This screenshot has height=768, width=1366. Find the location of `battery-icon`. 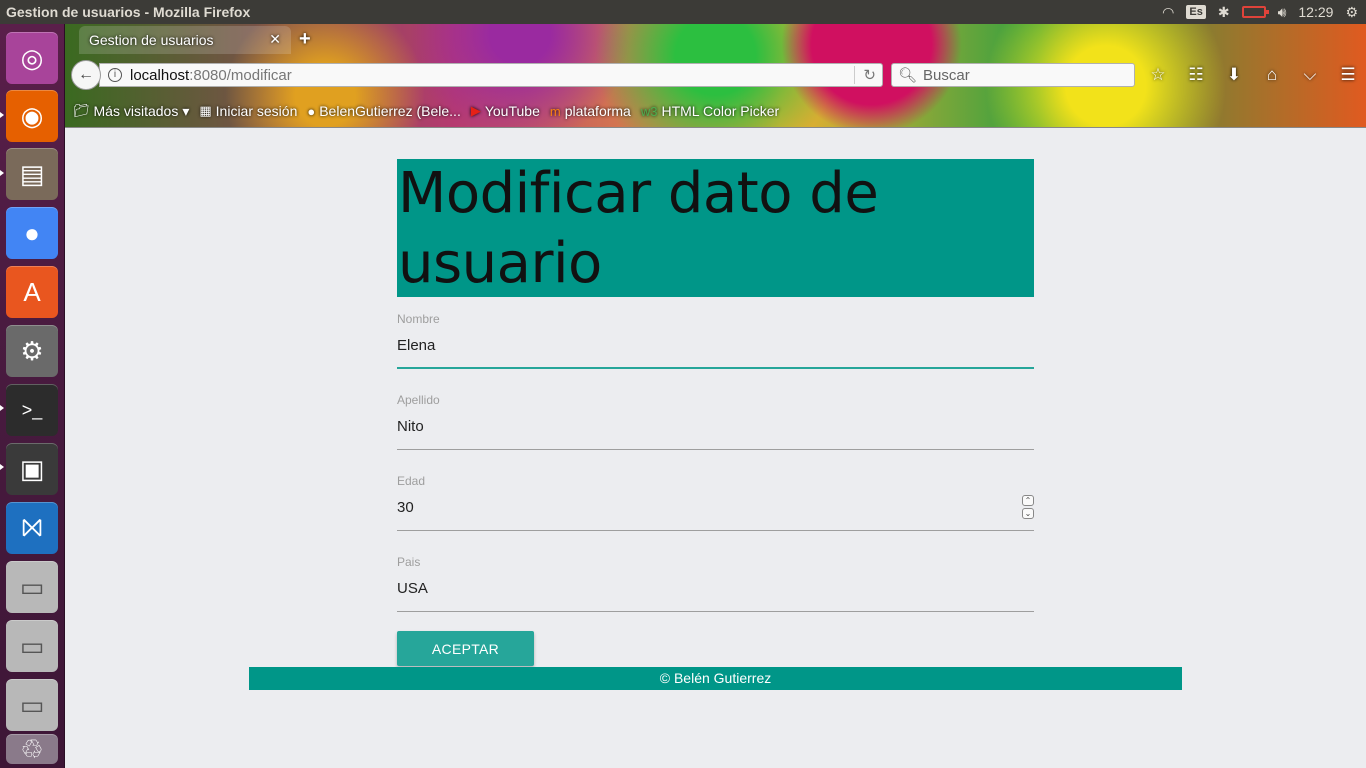

battery-icon is located at coordinates (1255, 12).